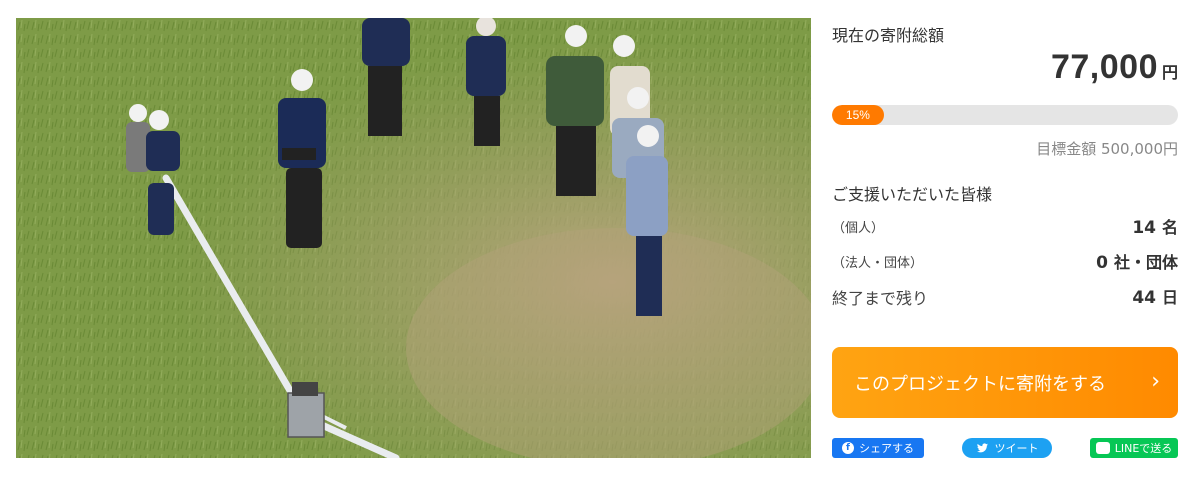 This screenshot has height=483, width=1200. I want to click on line-icon, so click(1102, 448).